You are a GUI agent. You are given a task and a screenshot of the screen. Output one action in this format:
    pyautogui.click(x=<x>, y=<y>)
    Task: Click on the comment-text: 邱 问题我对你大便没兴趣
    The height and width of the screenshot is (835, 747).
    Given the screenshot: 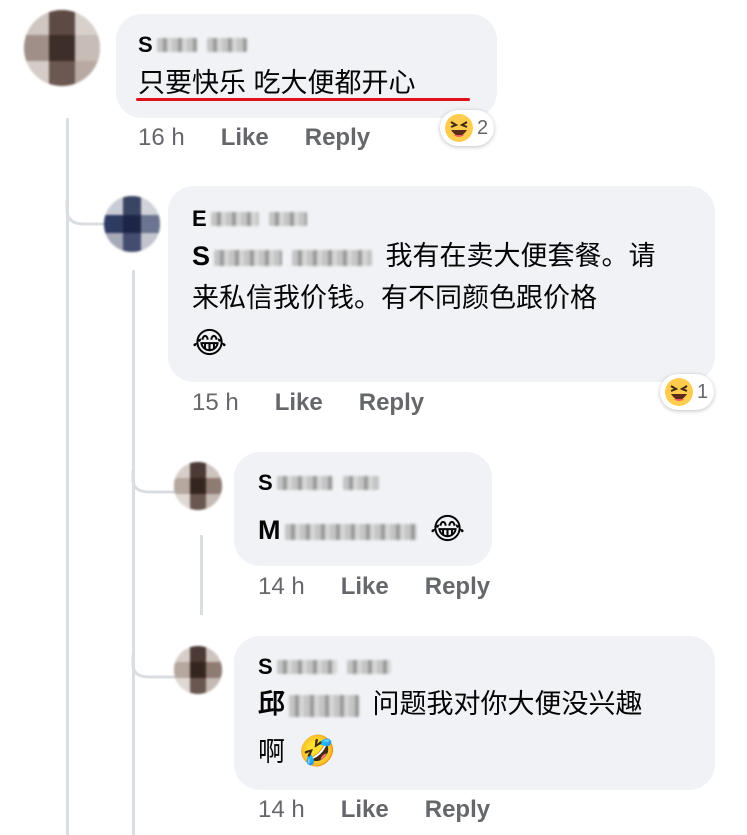 What is the action you would take?
    pyautogui.click(x=450, y=704)
    